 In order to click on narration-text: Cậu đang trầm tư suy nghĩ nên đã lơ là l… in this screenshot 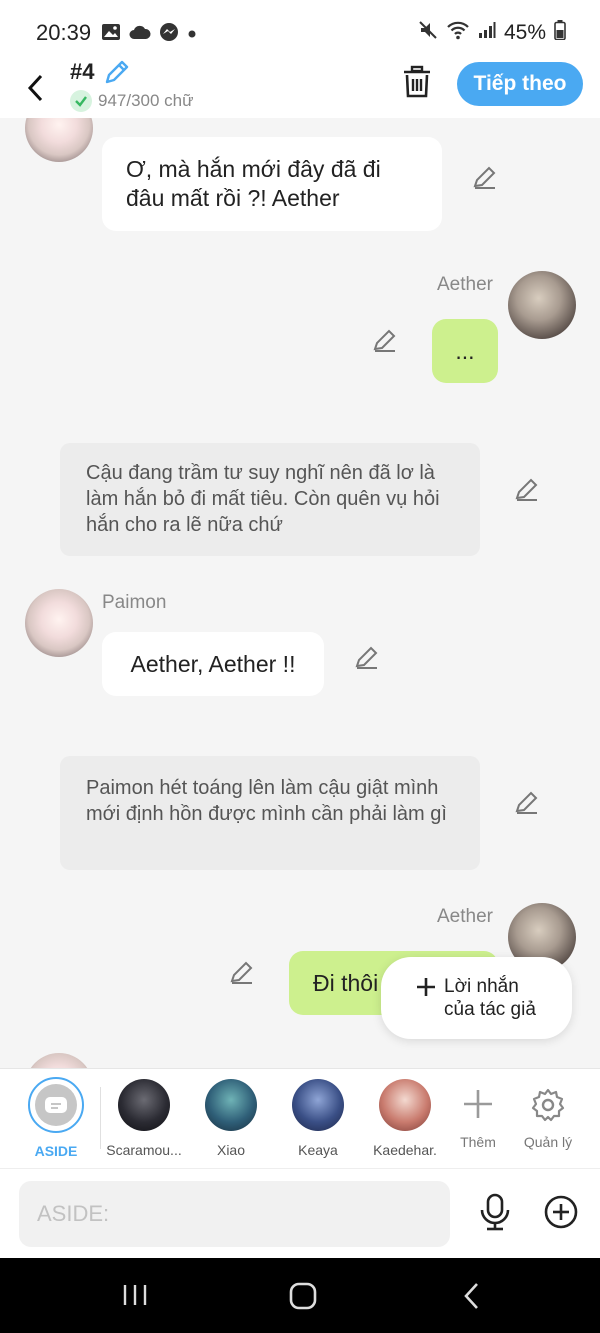, I will do `click(263, 499)`.